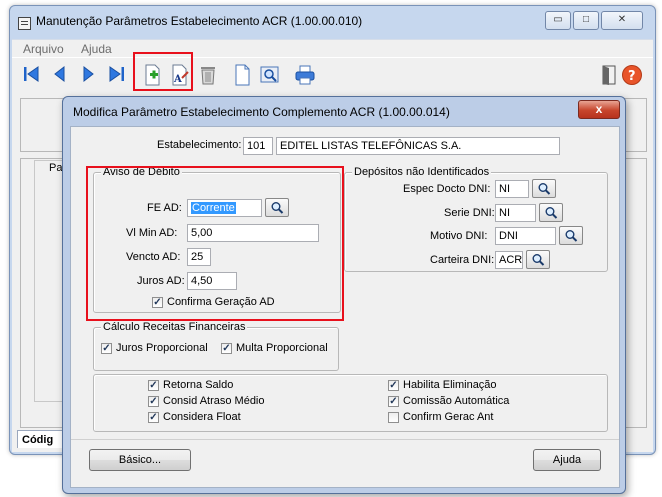  I want to click on calculo-receitas-legend: Cálculo Receitas Financeiras, so click(174, 327).